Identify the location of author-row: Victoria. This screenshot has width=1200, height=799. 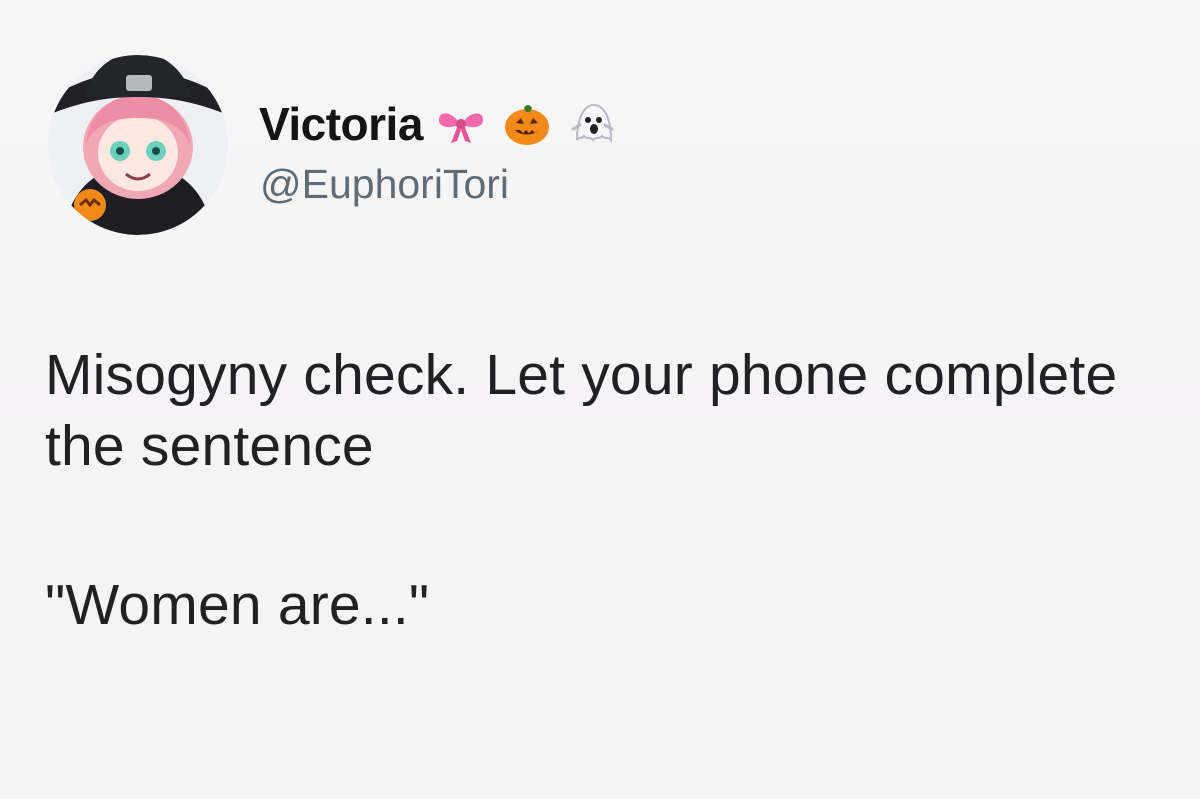
(440, 124).